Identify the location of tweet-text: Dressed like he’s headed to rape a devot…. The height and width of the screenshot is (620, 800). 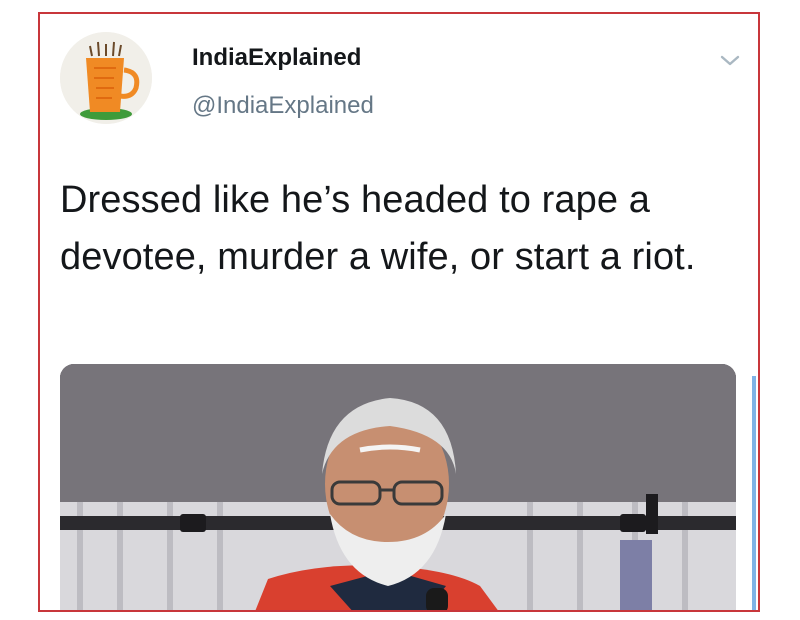
(378, 228).